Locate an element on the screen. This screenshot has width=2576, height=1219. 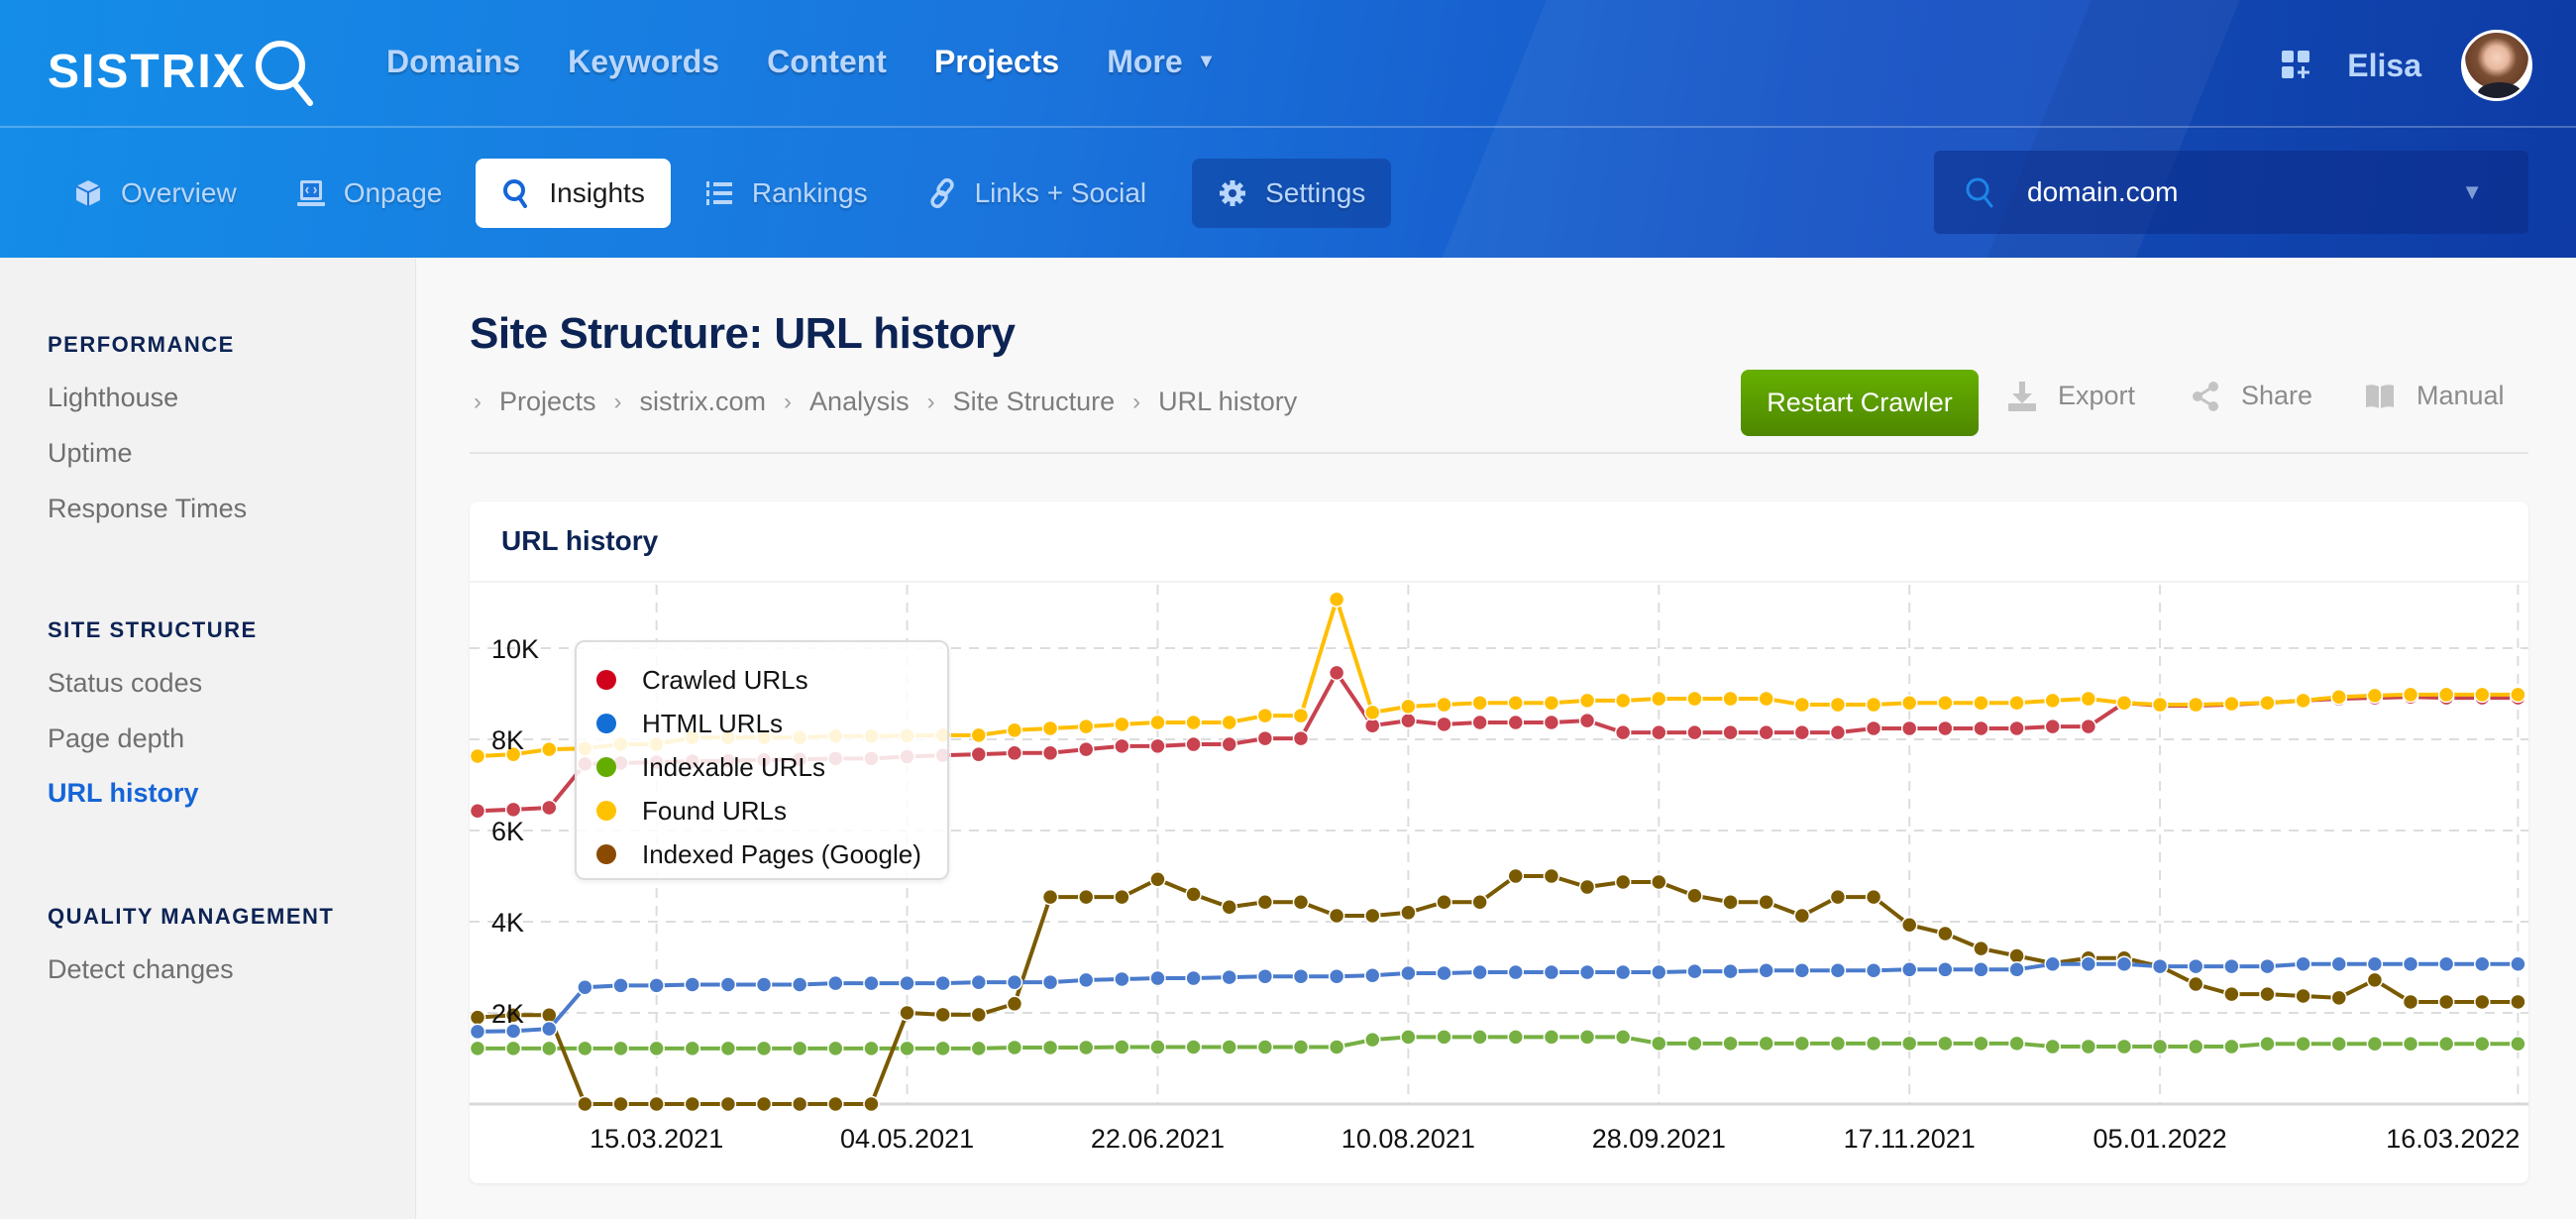
legend-item-crawled: Crawled URLs is located at coordinates (771, 680).